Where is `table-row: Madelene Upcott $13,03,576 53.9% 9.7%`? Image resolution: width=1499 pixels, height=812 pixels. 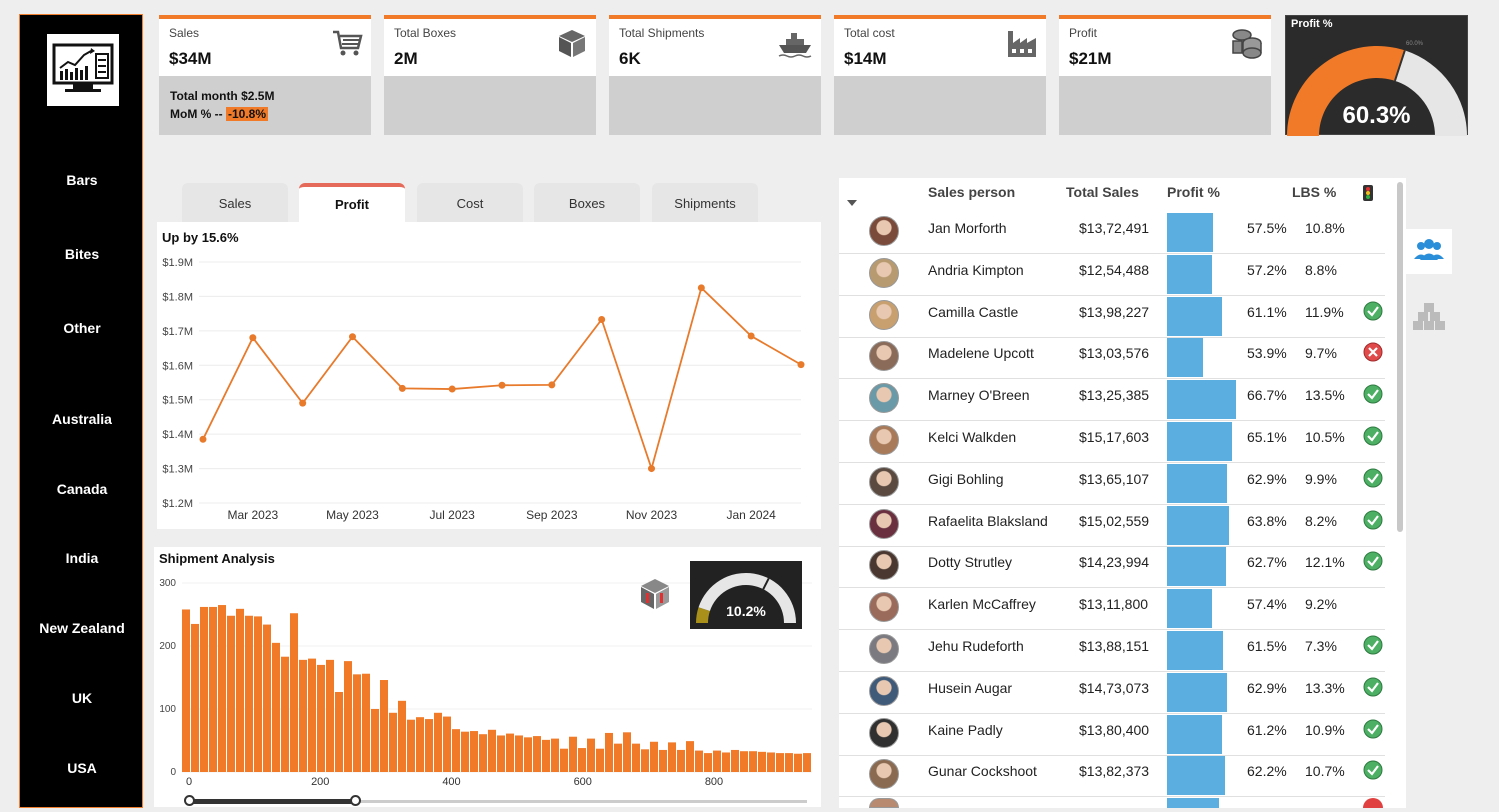
table-row: Madelene Upcott $13,03,576 53.9% 9.7% is located at coordinates (1112, 358).